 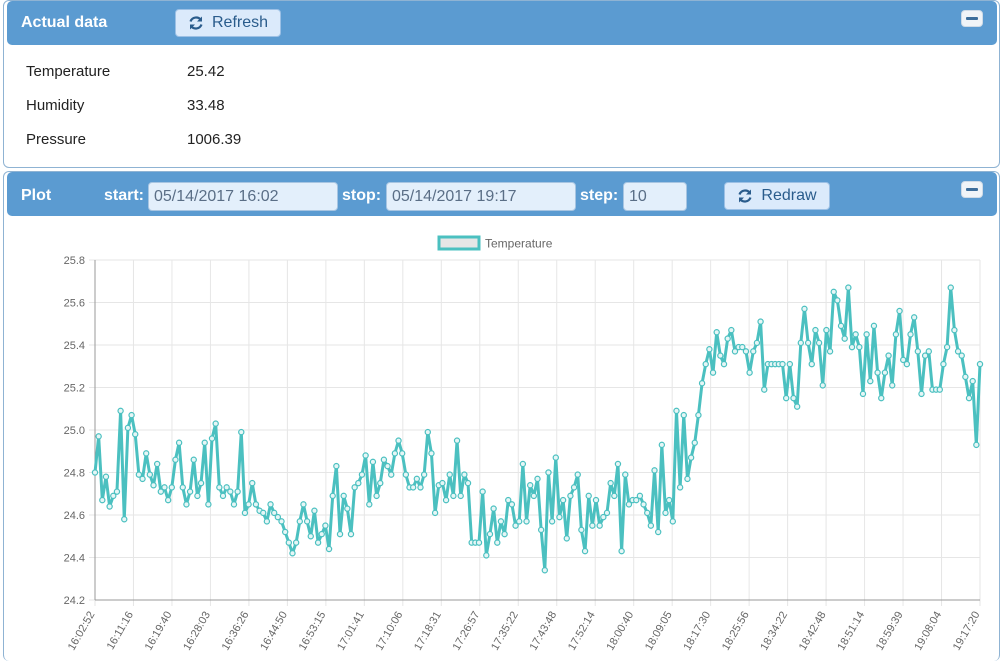 I want to click on collapse-plot-button, so click(x=972, y=189).